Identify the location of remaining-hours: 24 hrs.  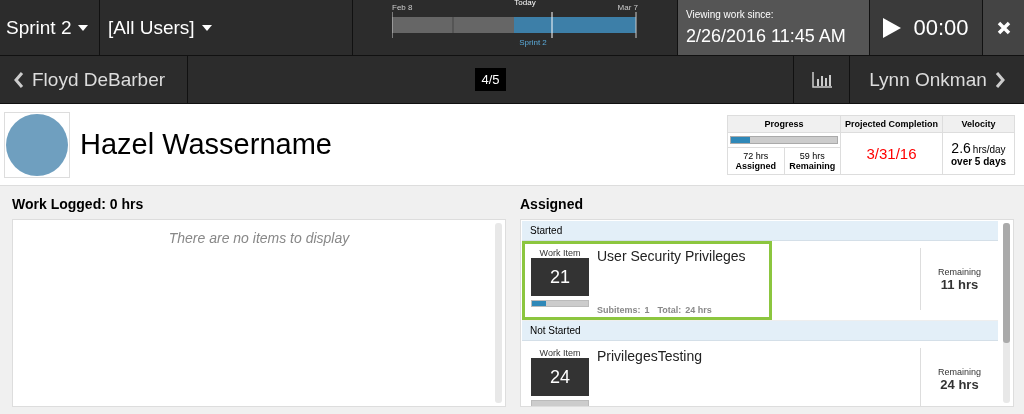
(959, 384).